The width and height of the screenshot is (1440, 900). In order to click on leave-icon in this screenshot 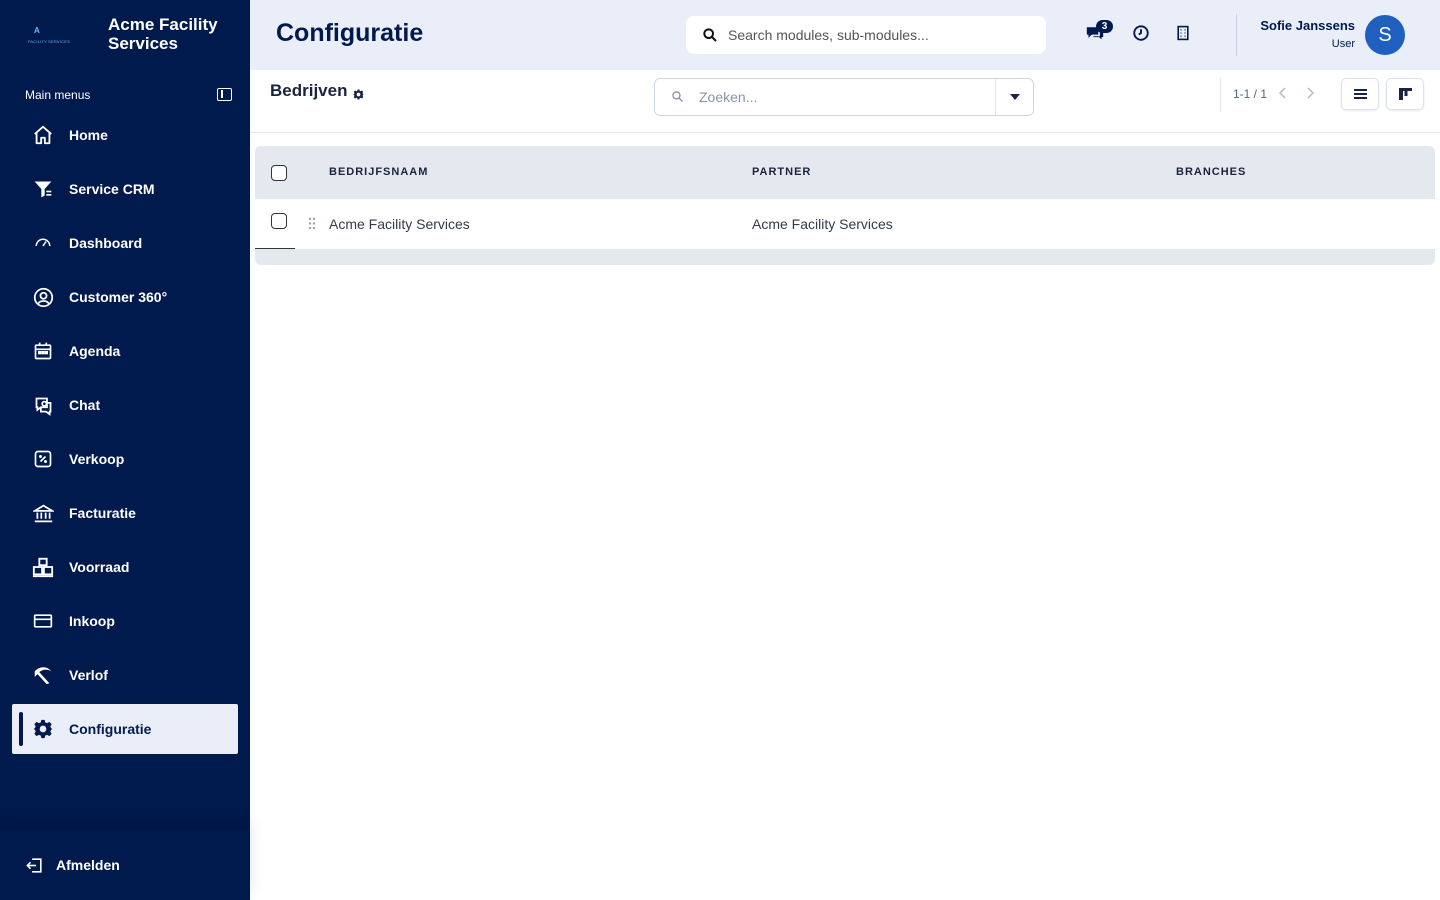, I will do `click(43, 675)`.